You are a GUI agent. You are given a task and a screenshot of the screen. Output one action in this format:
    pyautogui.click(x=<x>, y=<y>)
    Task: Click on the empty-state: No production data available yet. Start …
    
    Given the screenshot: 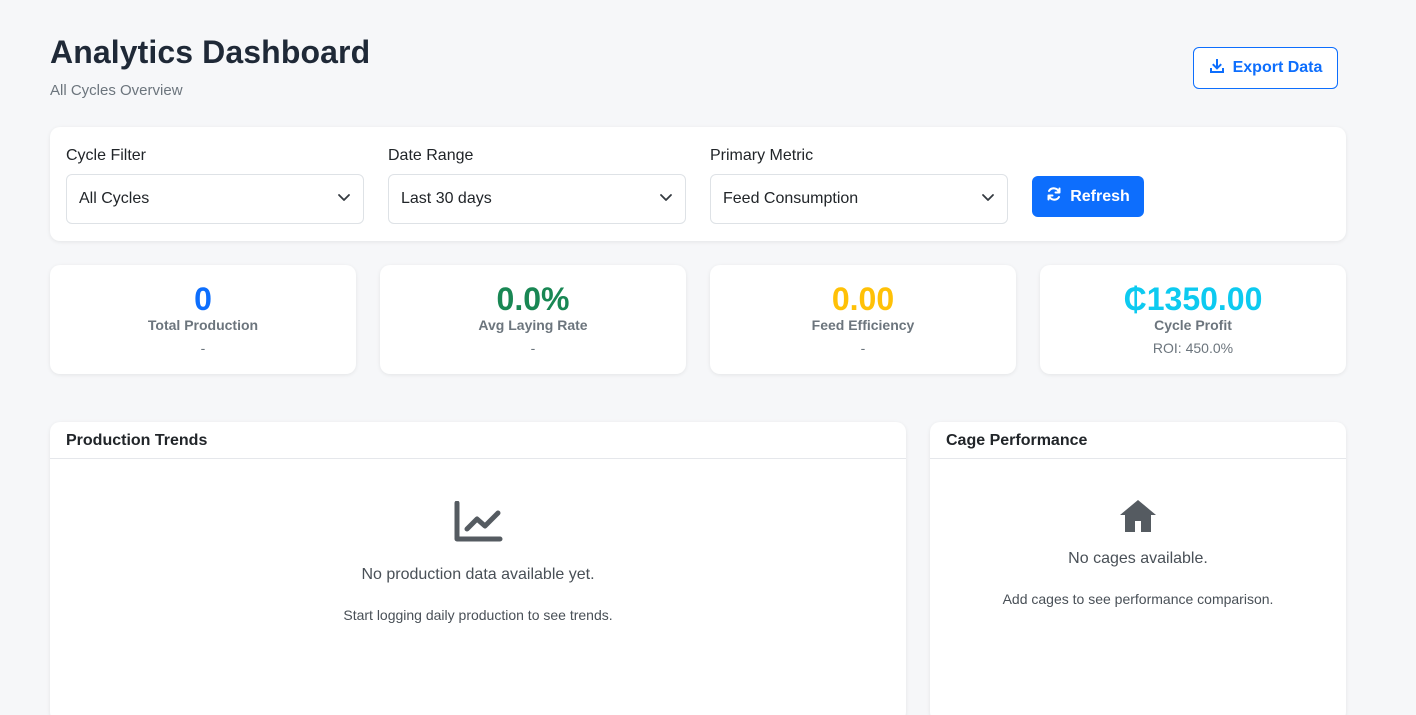 What is the action you would take?
    pyautogui.click(x=478, y=541)
    